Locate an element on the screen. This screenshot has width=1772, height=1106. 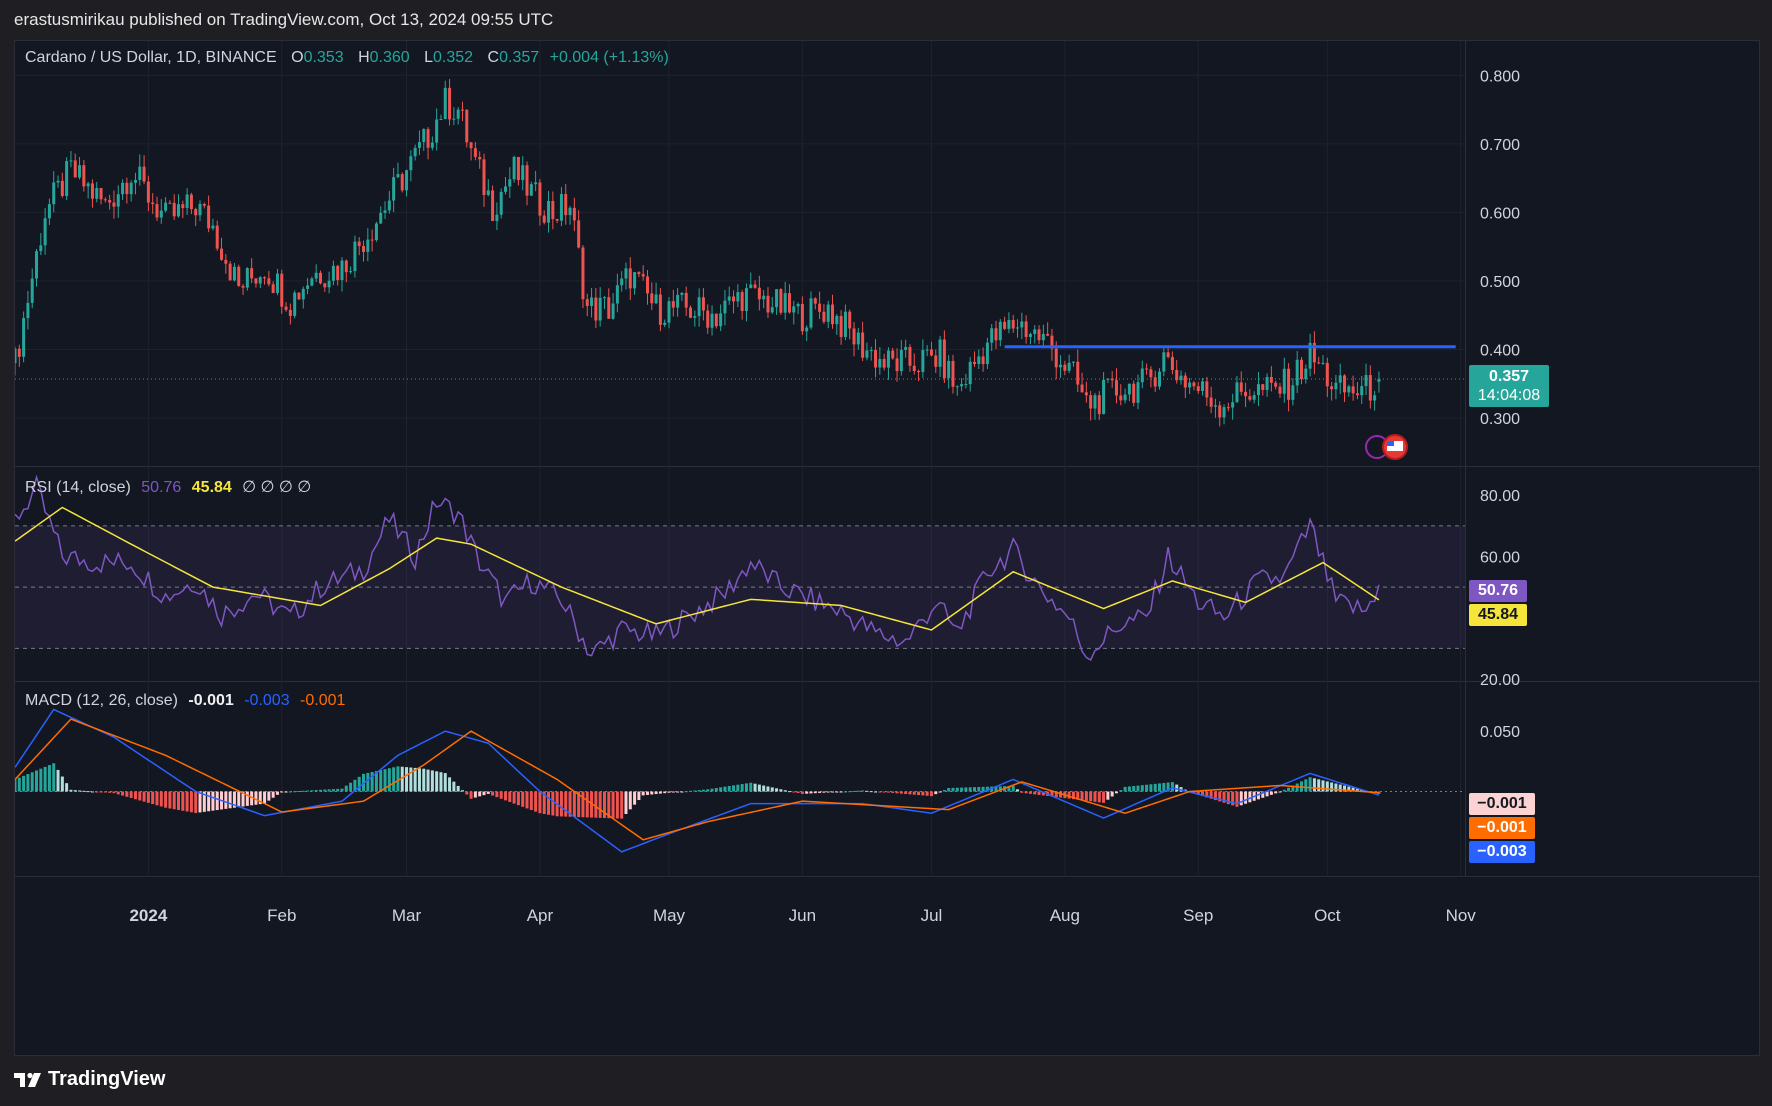
macd-signal-value: -0.001 is located at coordinates (323, 700).